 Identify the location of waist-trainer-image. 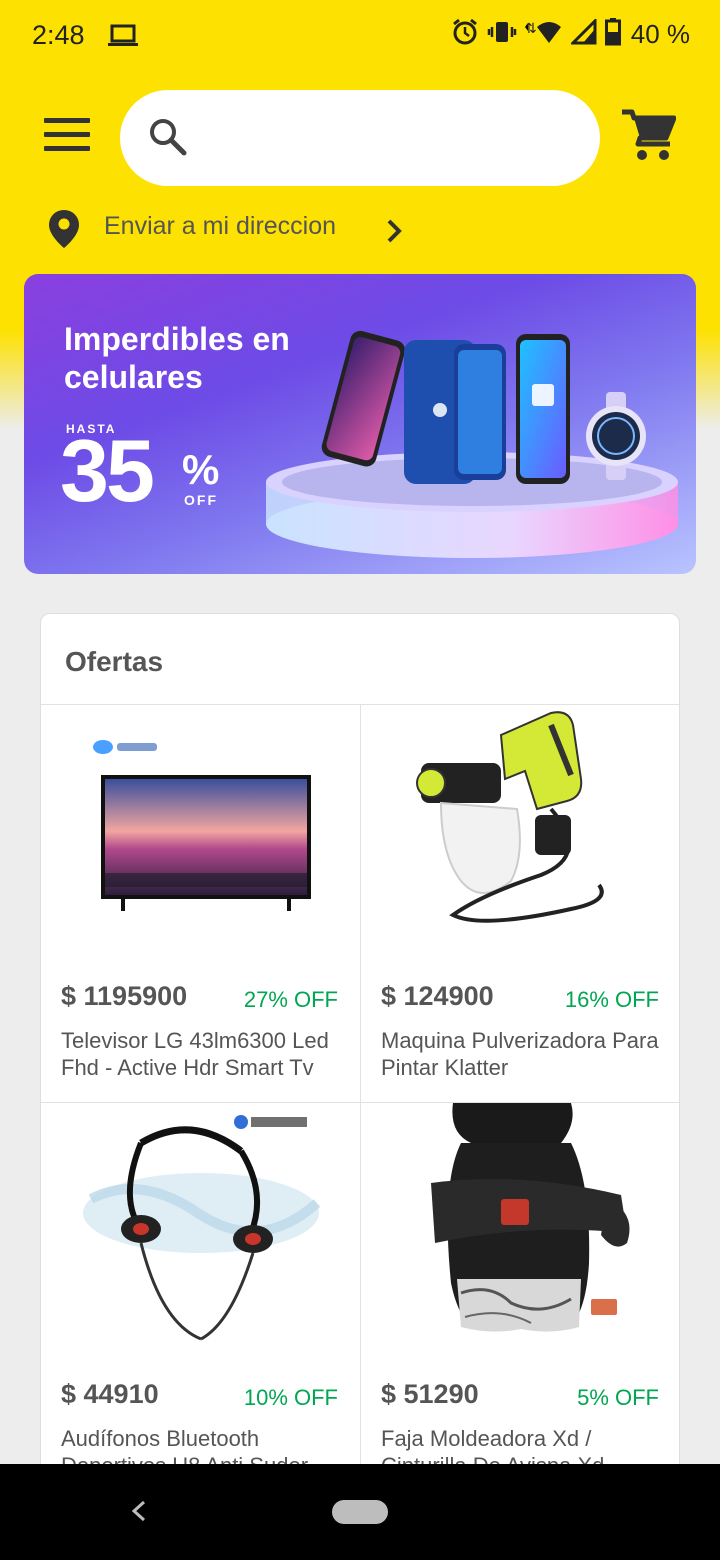
(530, 1217).